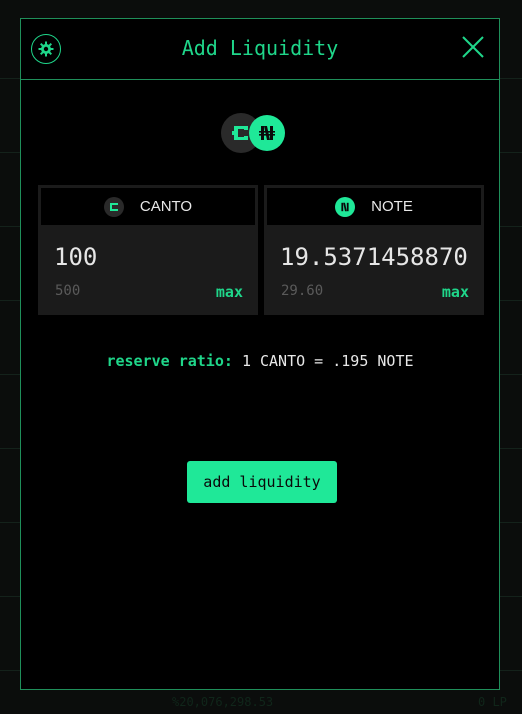 The width and height of the screenshot is (522, 714). Describe the element at coordinates (169, 361) in the screenshot. I see `reserve-ratio-label: reserve ratio:` at that location.